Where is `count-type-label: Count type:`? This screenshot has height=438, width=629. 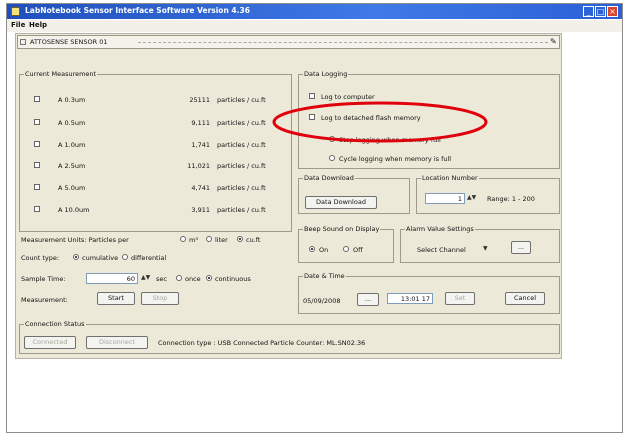
count-type-label: Count type: is located at coordinates (40, 258).